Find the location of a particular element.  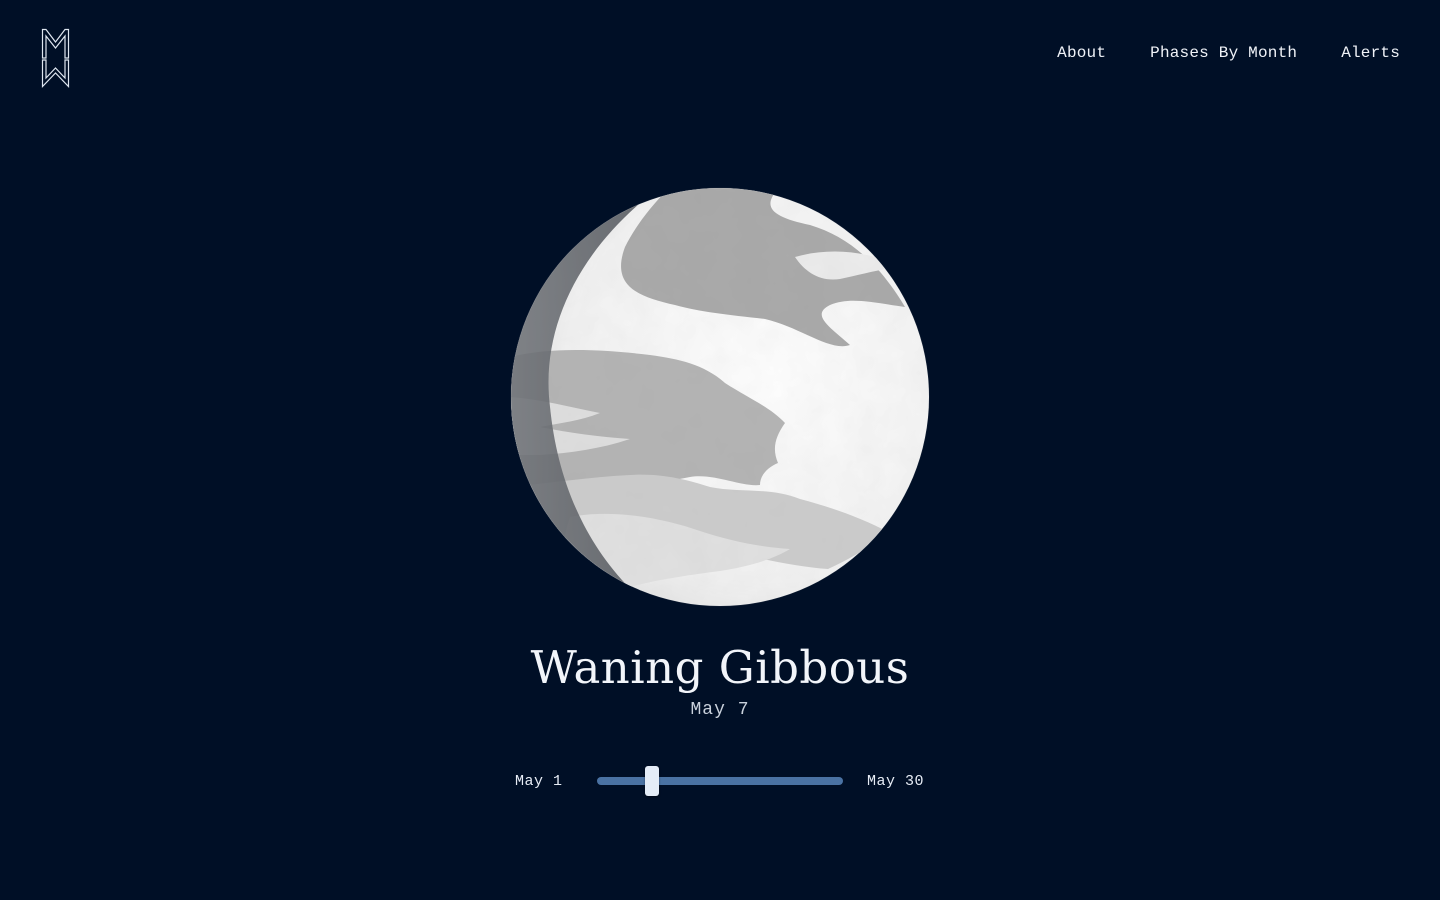

phase-title: Waning Gibbous is located at coordinates (720, 667).